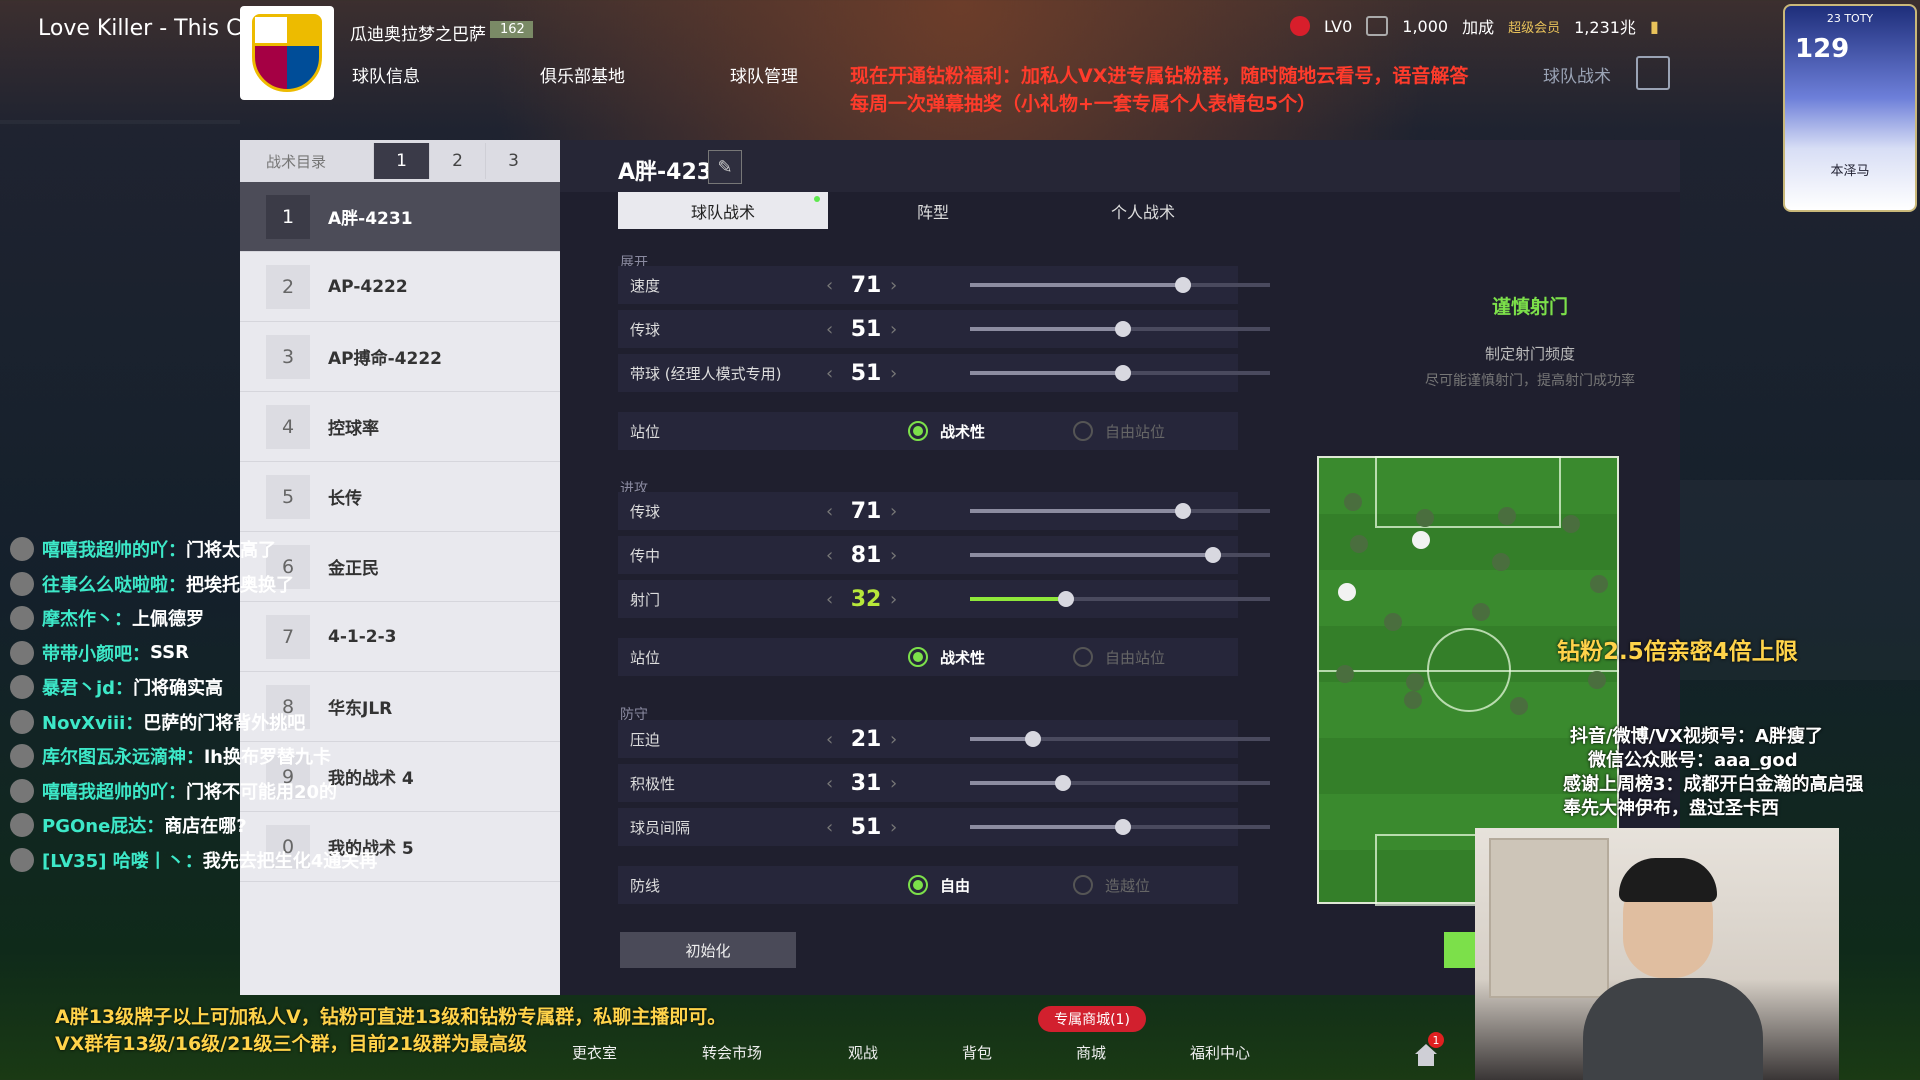  Describe the element at coordinates (977, 1052) in the screenshot. I see `nav-bag: 背包` at that location.